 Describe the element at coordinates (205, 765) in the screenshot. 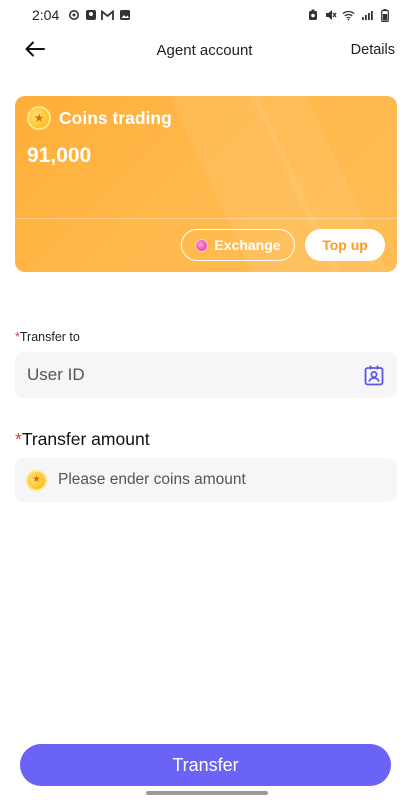

I see `transfer-button: Transfer` at that location.